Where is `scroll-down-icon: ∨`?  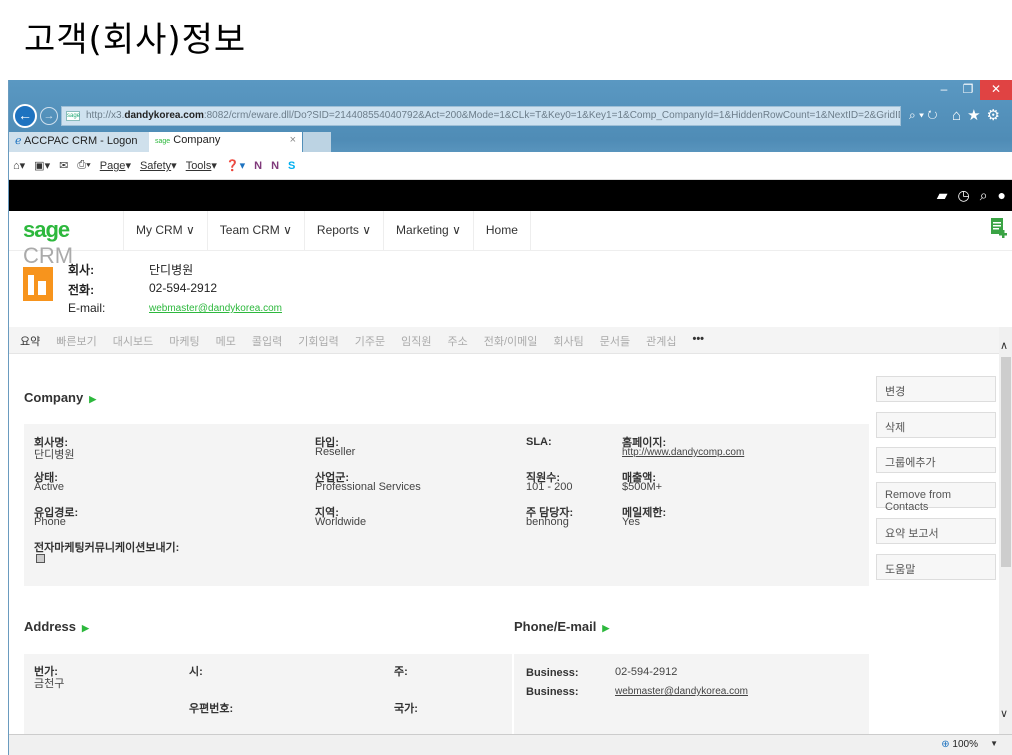 scroll-down-icon: ∨ is located at coordinates (1004, 713).